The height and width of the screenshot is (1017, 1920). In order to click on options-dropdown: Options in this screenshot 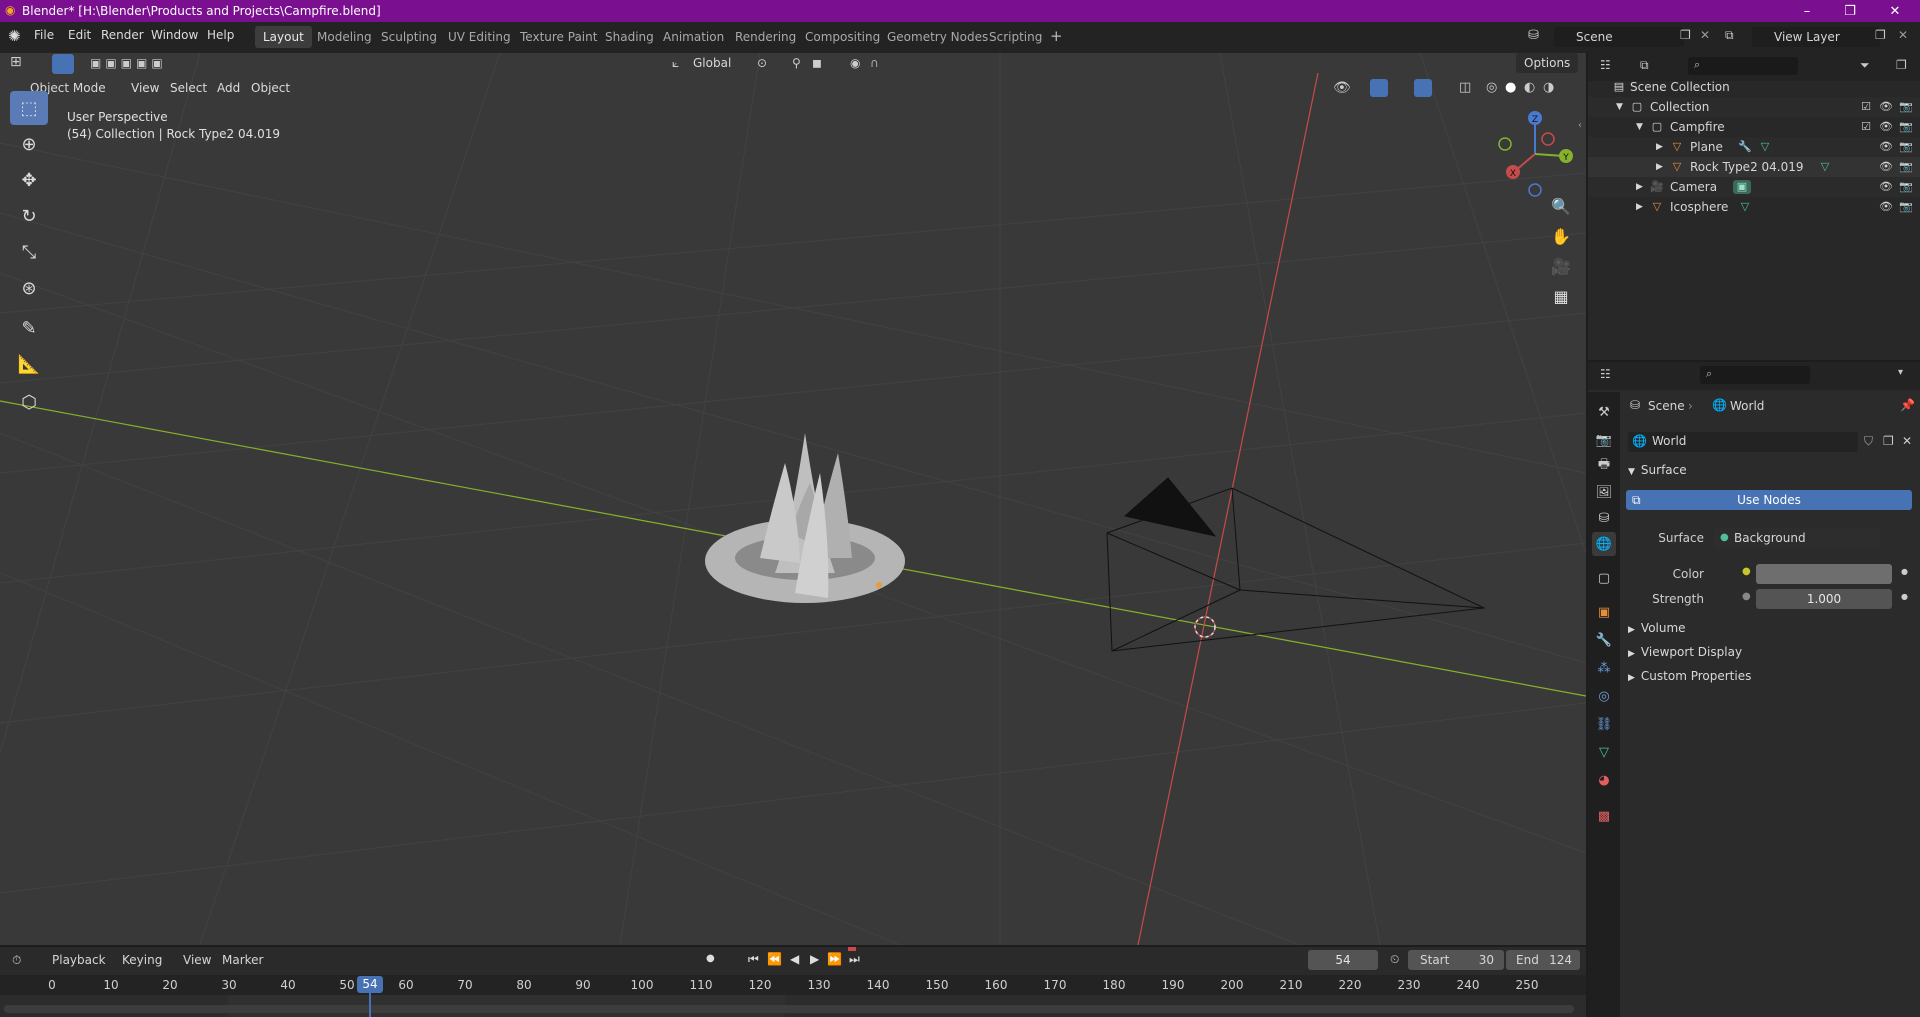, I will do `click(1547, 63)`.